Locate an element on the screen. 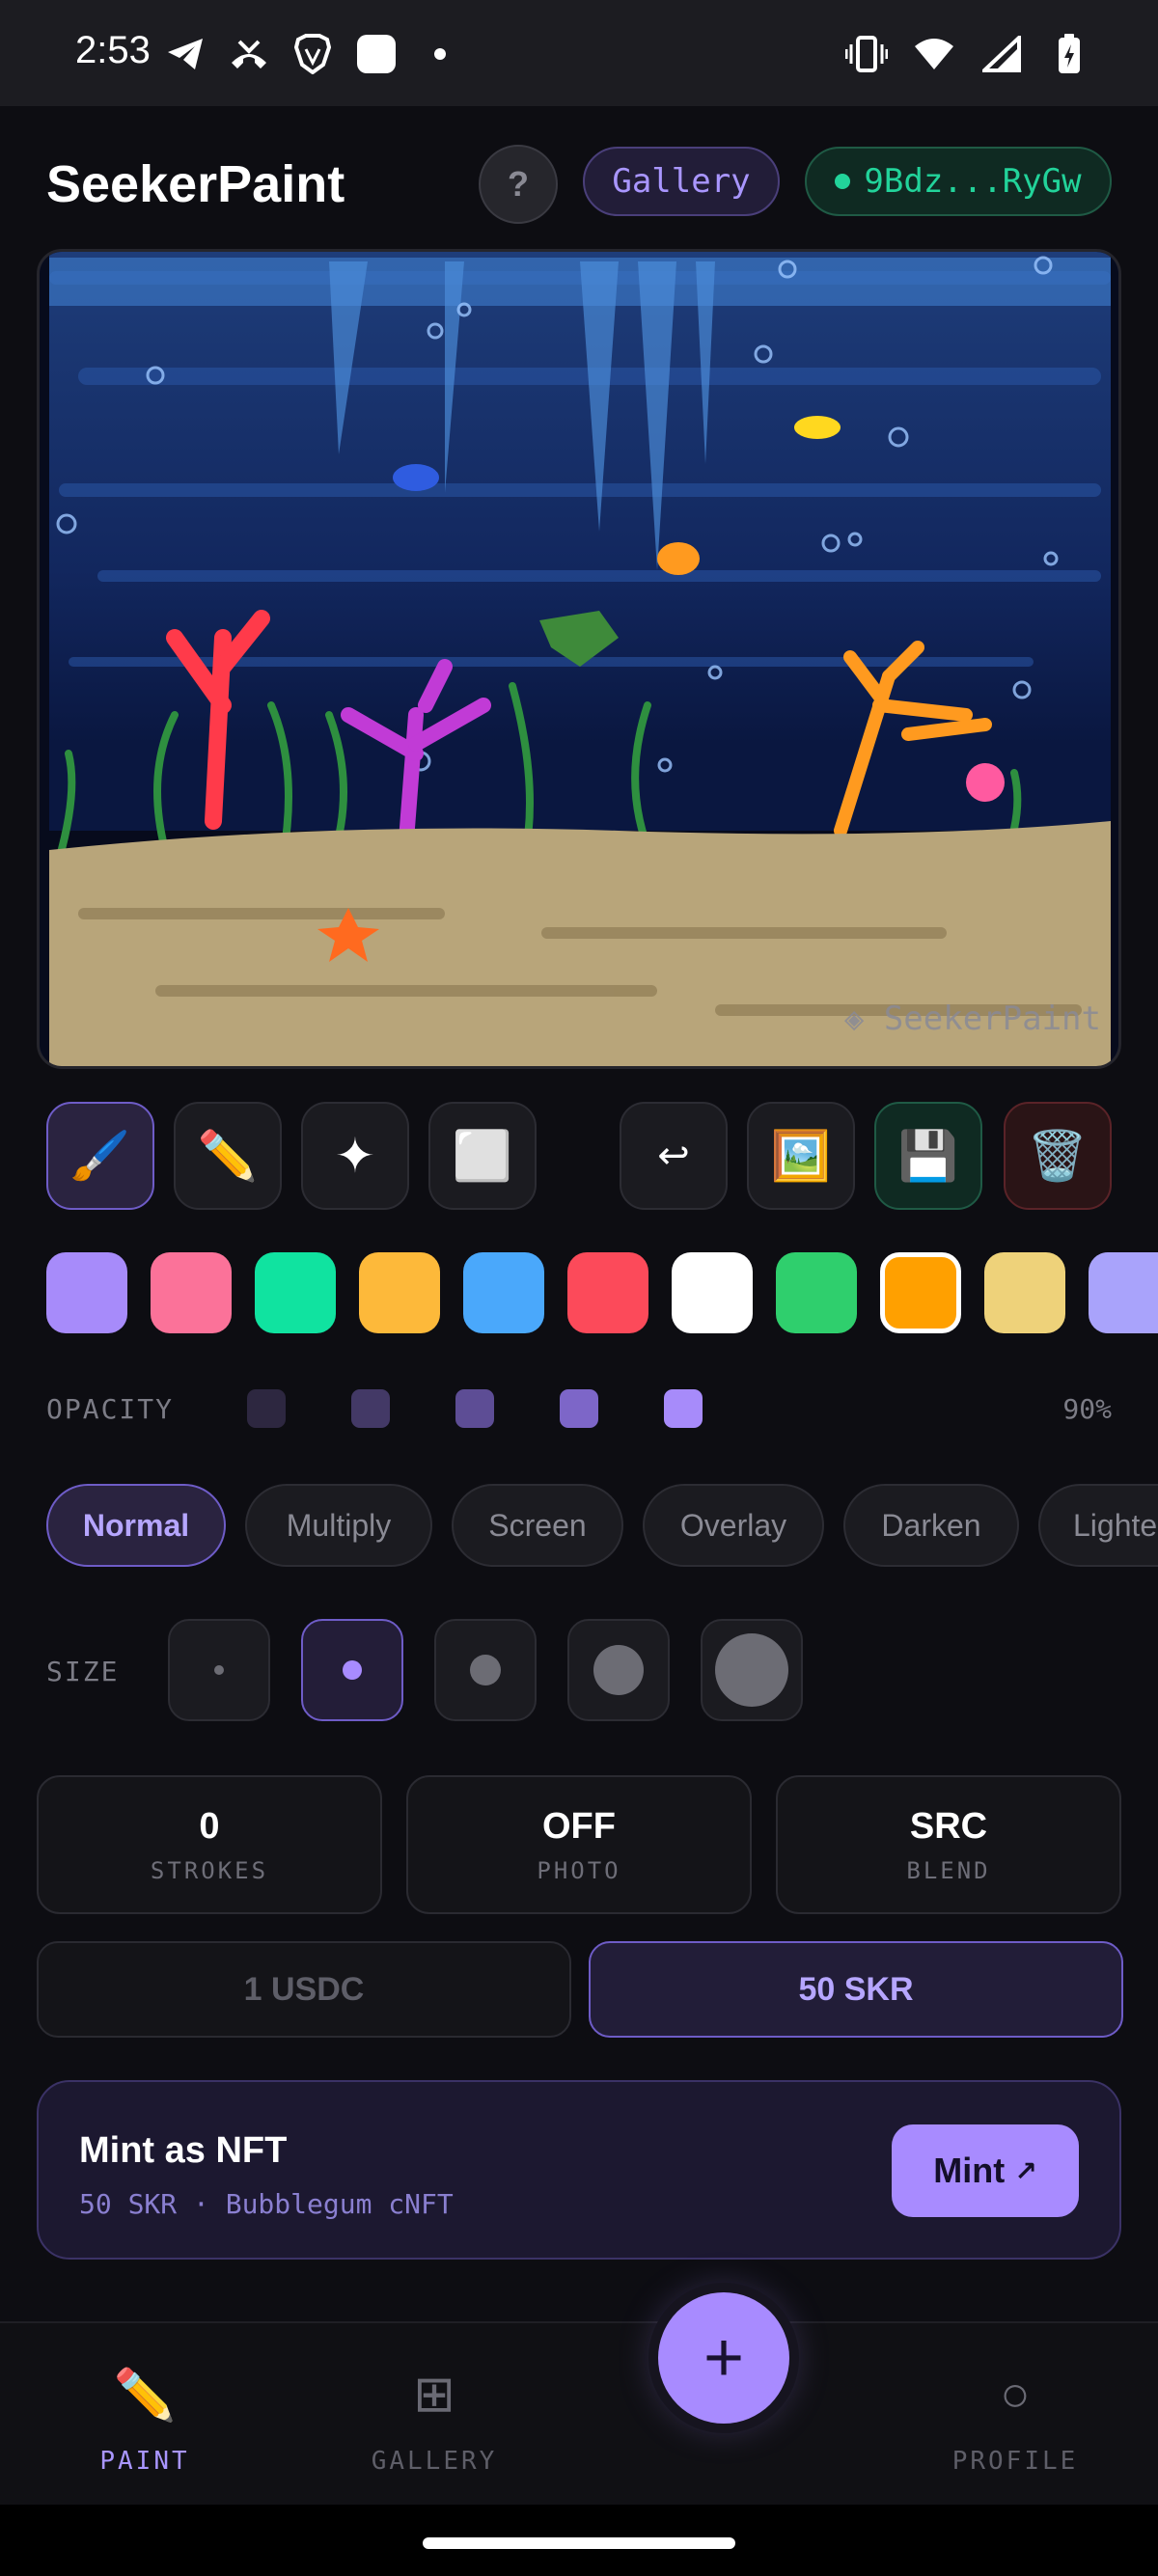 This screenshot has width=1158, height=2576. nav-label: GALLERY is located at coordinates (434, 2462).